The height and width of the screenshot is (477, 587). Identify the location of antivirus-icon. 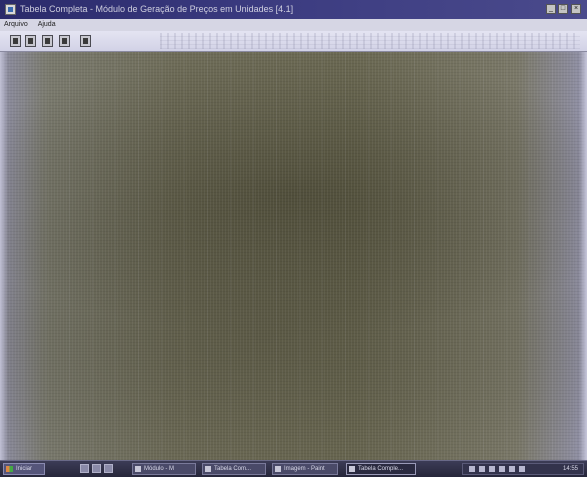
(492, 469).